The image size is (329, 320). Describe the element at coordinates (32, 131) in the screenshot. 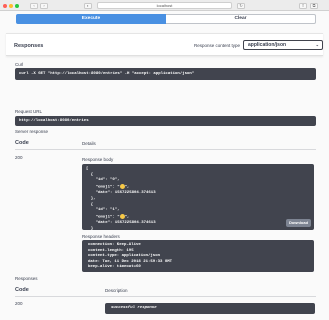

I see `server-response-label: Server response` at that location.